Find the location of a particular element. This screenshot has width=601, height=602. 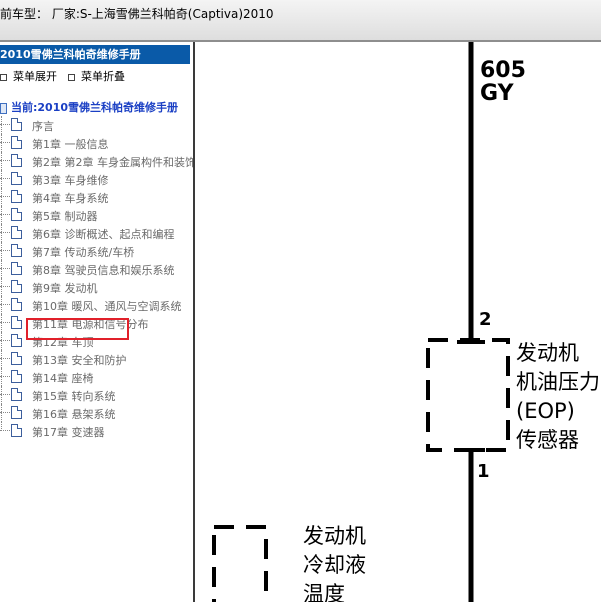

tree-item: 第16章 悬架系统 is located at coordinates (96, 413).